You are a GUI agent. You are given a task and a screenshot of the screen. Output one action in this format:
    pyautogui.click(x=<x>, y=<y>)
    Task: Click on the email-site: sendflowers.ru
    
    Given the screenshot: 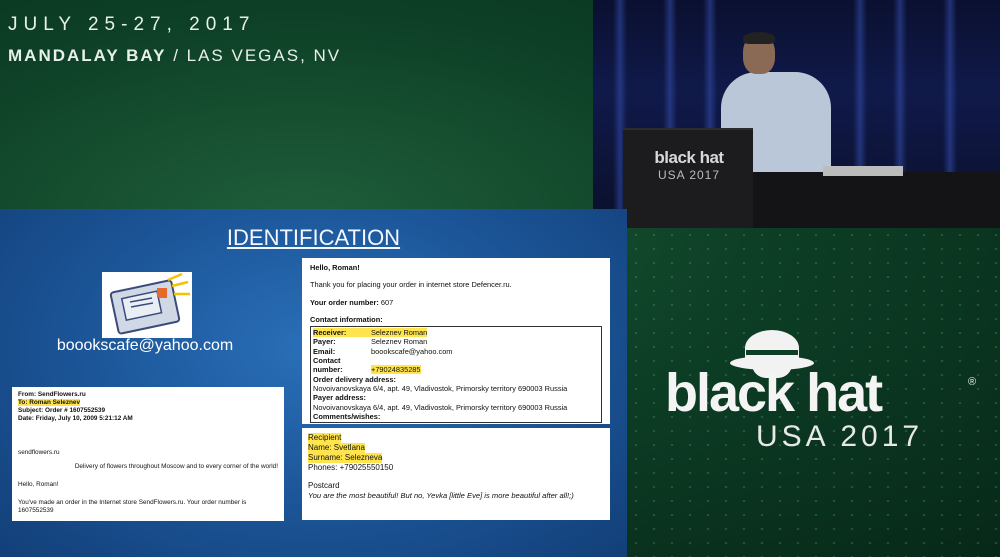 What is the action you would take?
    pyautogui.click(x=39, y=452)
    